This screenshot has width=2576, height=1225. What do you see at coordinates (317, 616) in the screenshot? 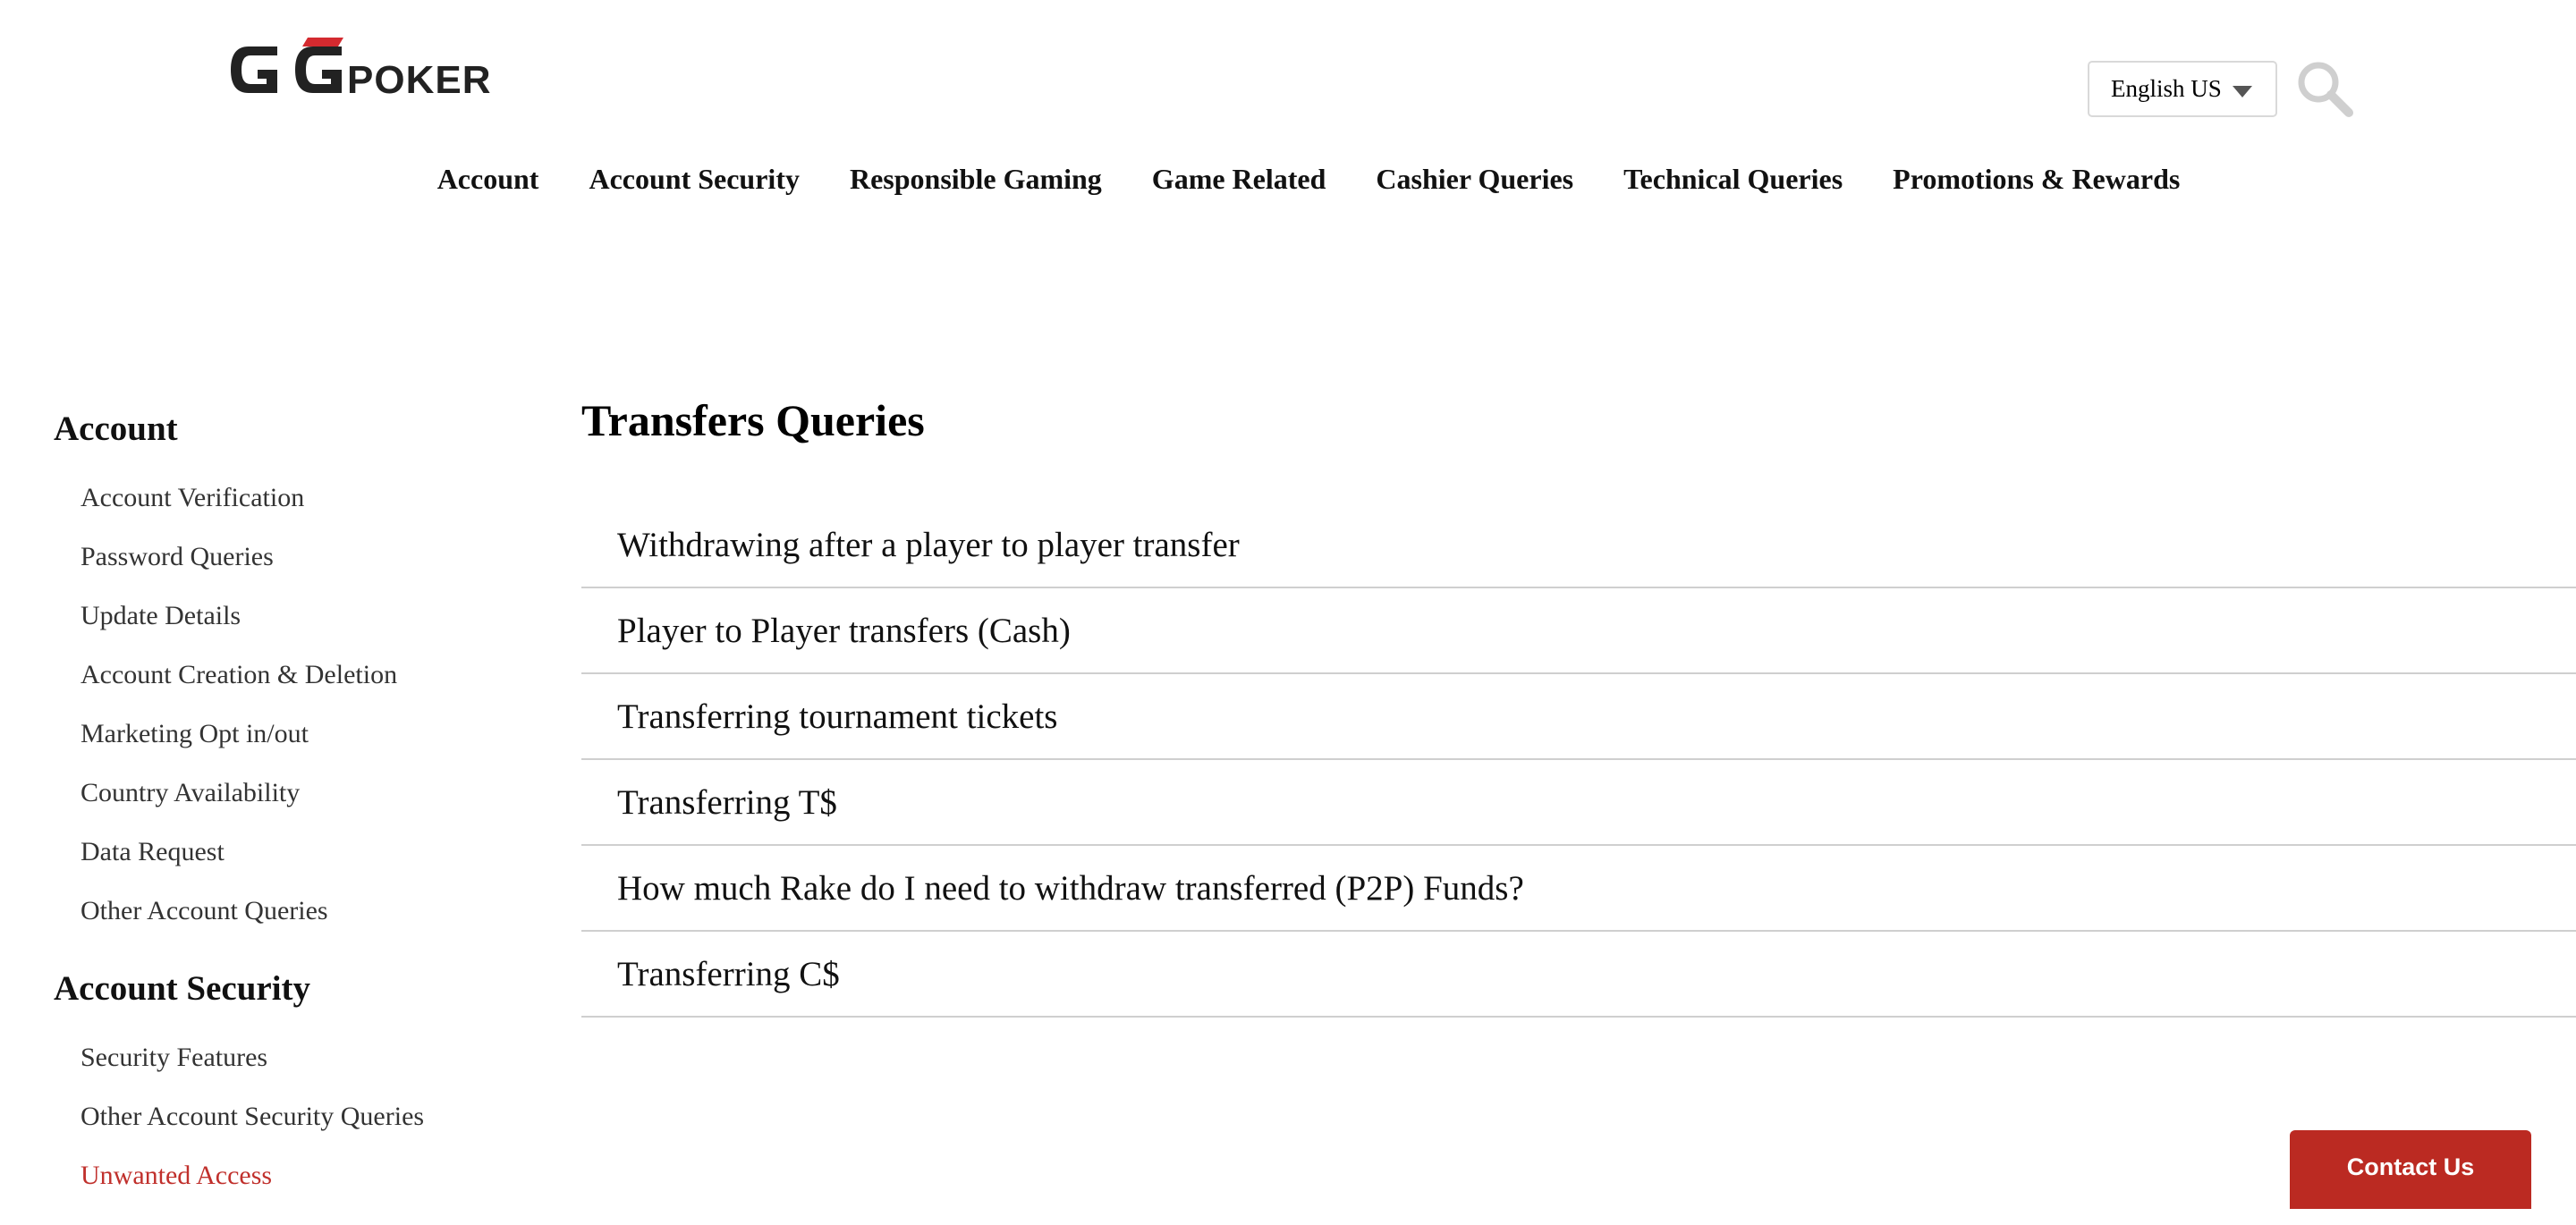
I see `sidebar-item-update-details: Update Details` at bounding box center [317, 616].